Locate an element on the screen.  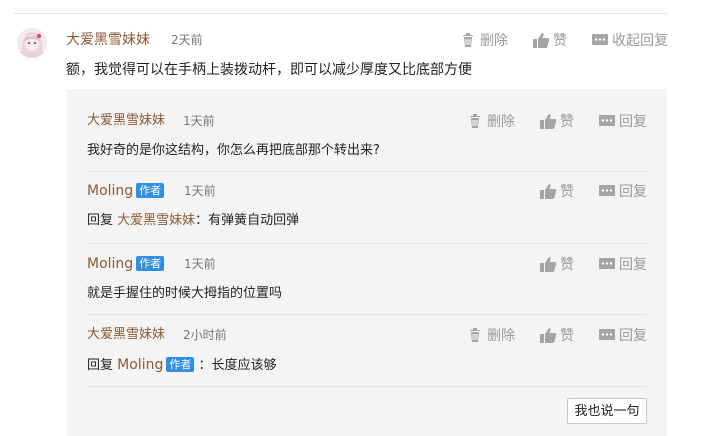
avatar-image is located at coordinates (32, 43).